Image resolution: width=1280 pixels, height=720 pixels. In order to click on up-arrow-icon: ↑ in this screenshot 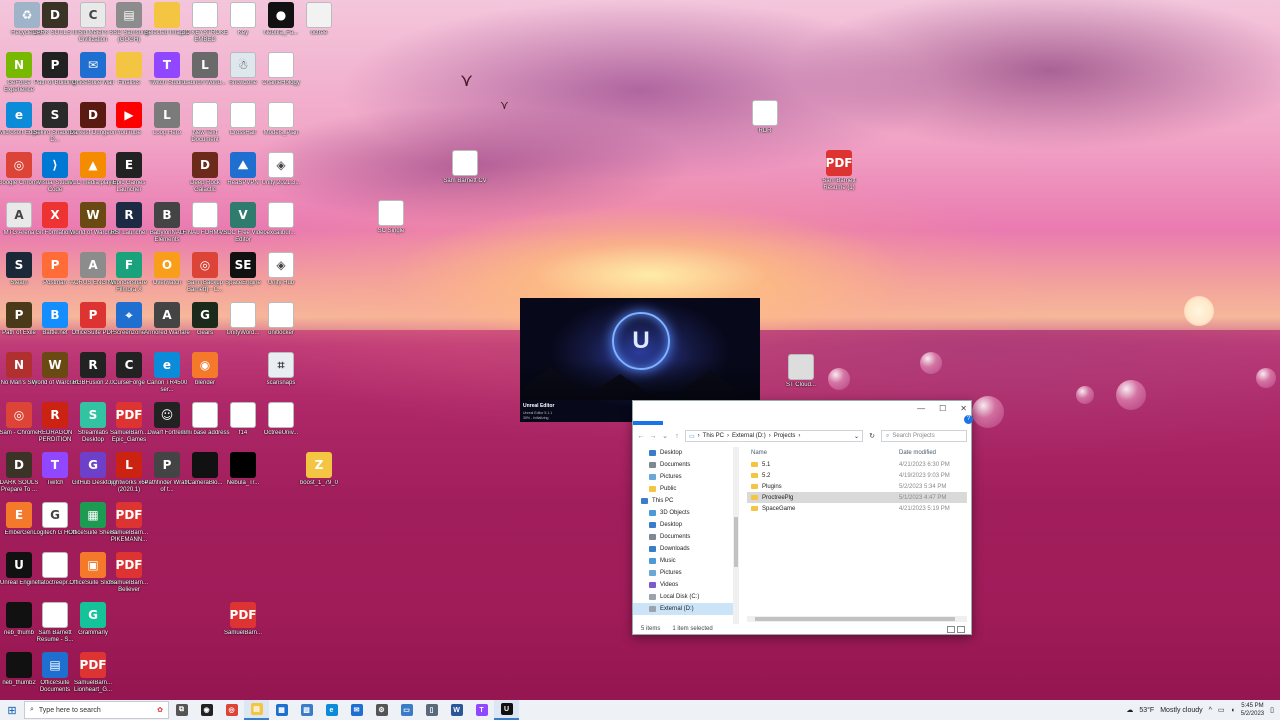, I will do `click(677, 436)`.